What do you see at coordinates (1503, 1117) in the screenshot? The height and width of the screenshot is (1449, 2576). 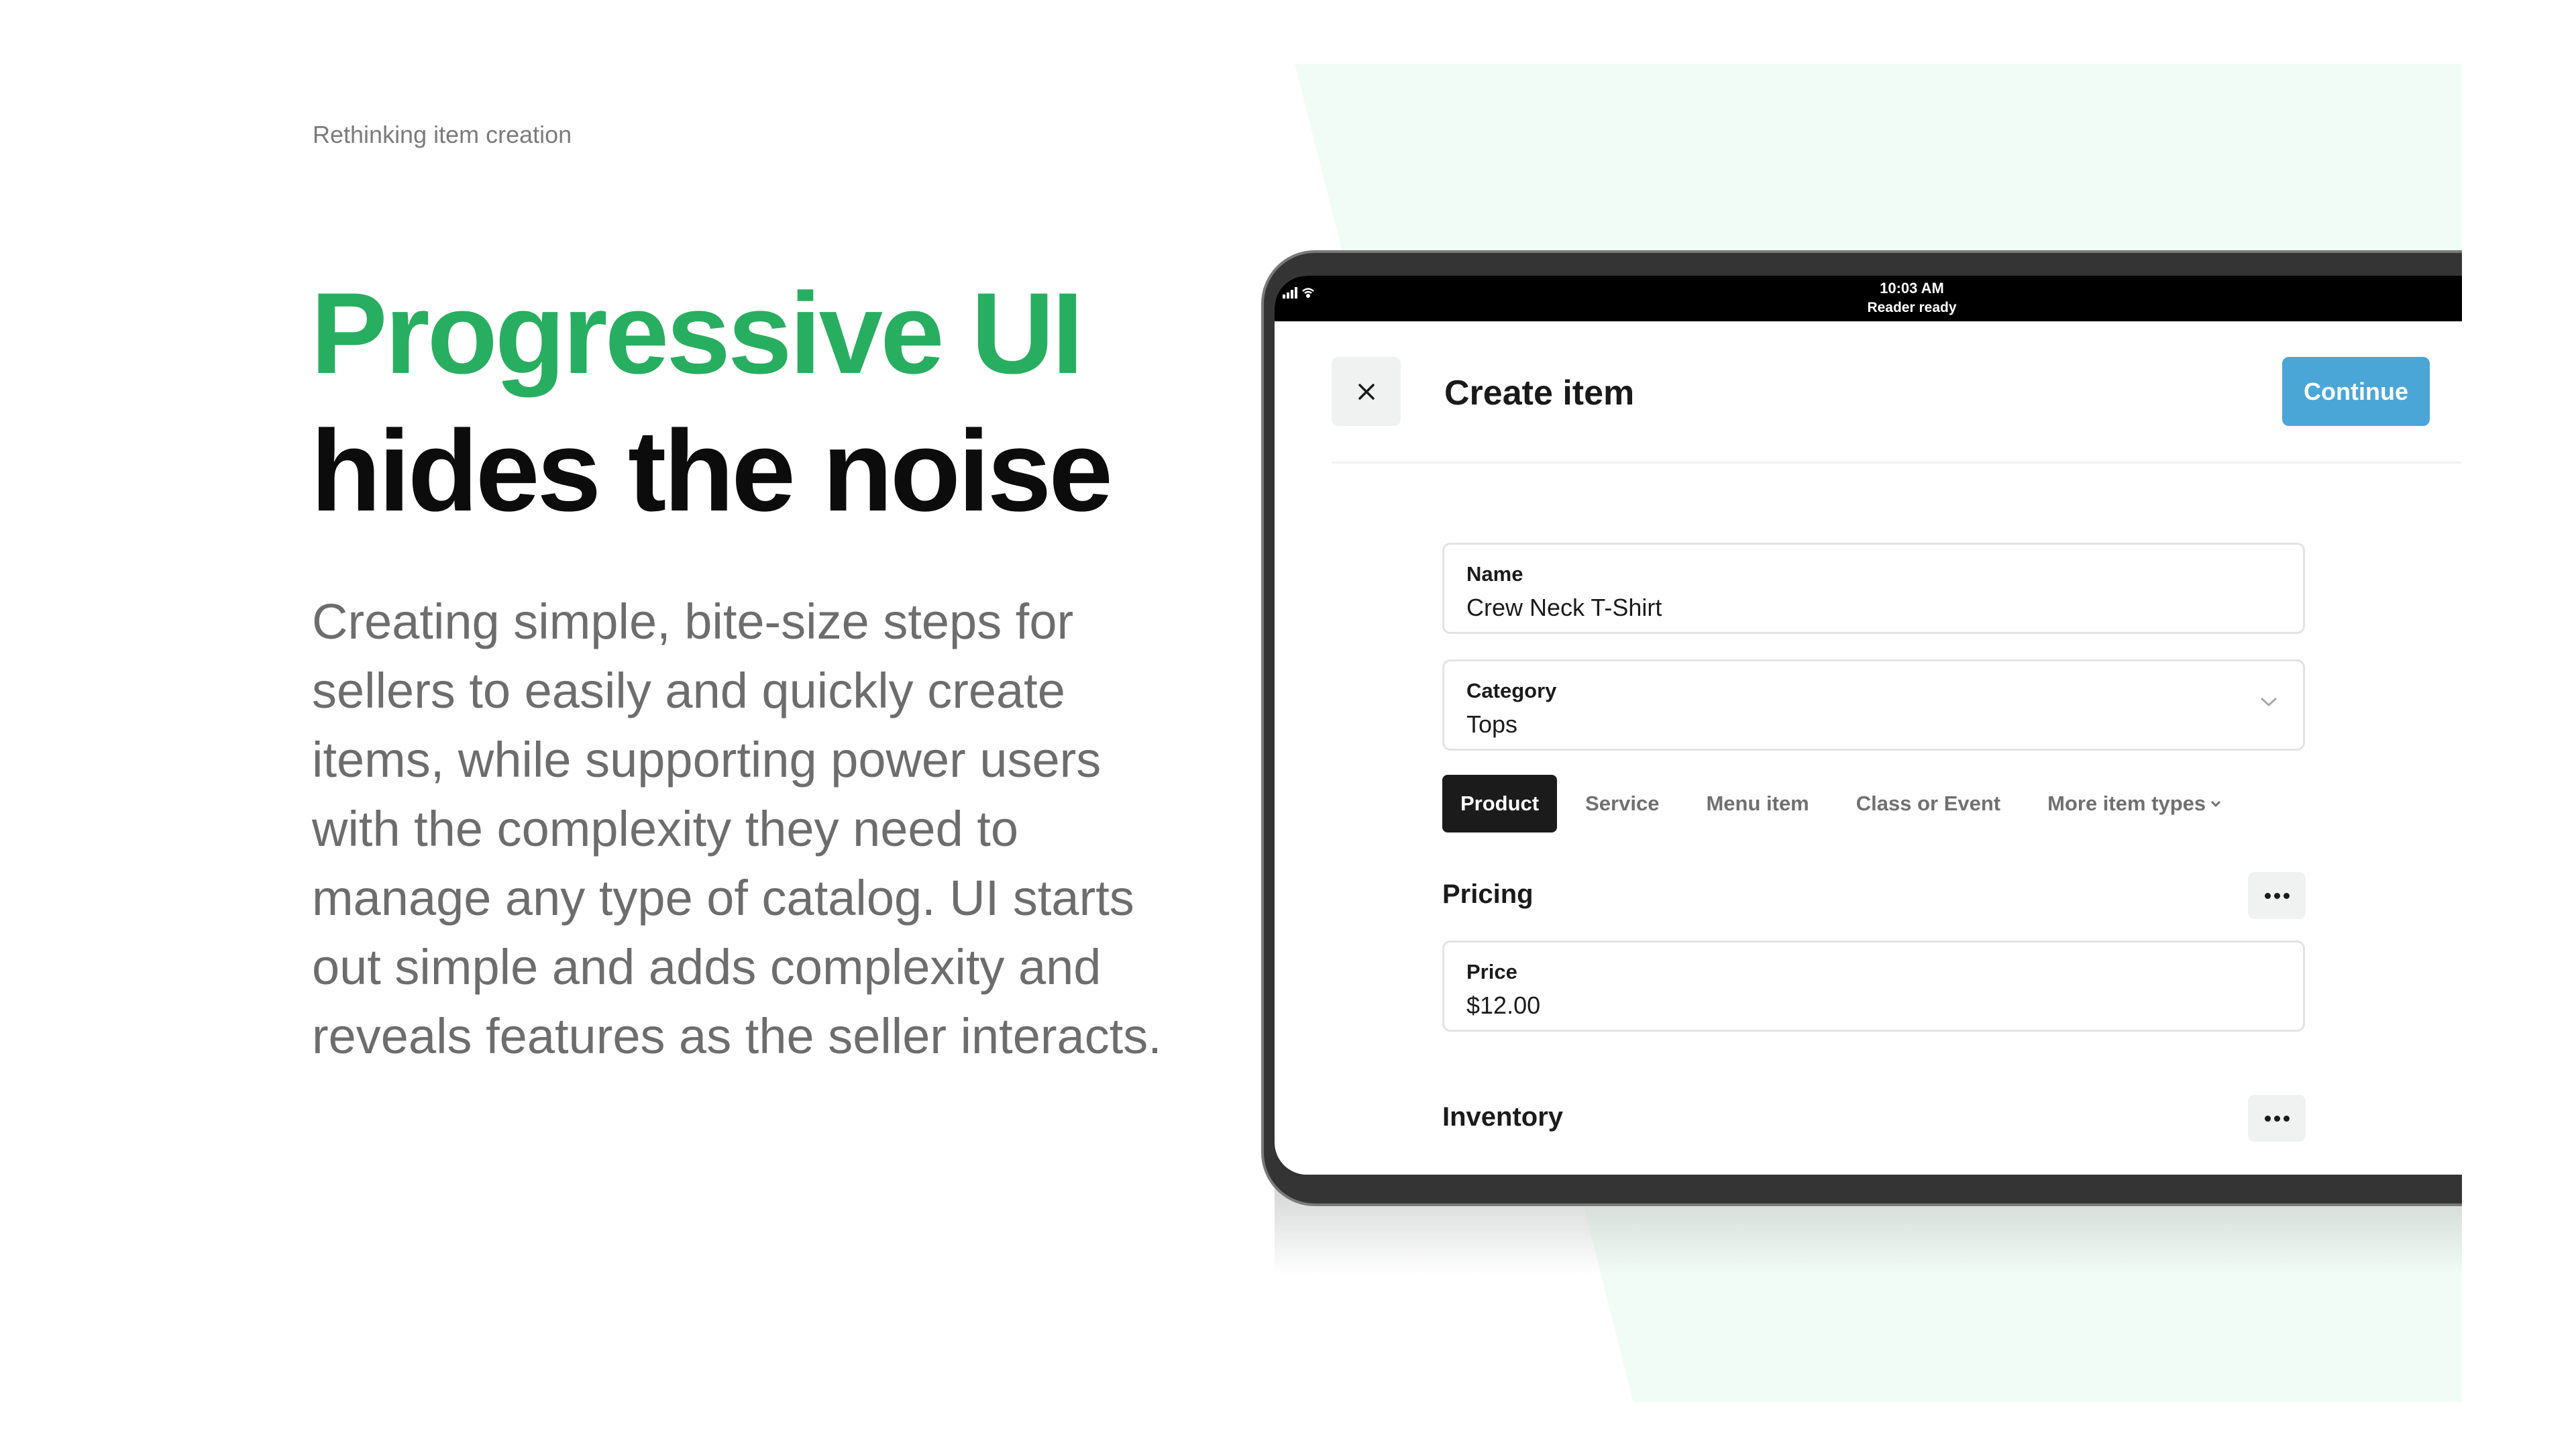 I see `inventory-title: Inventory` at bounding box center [1503, 1117].